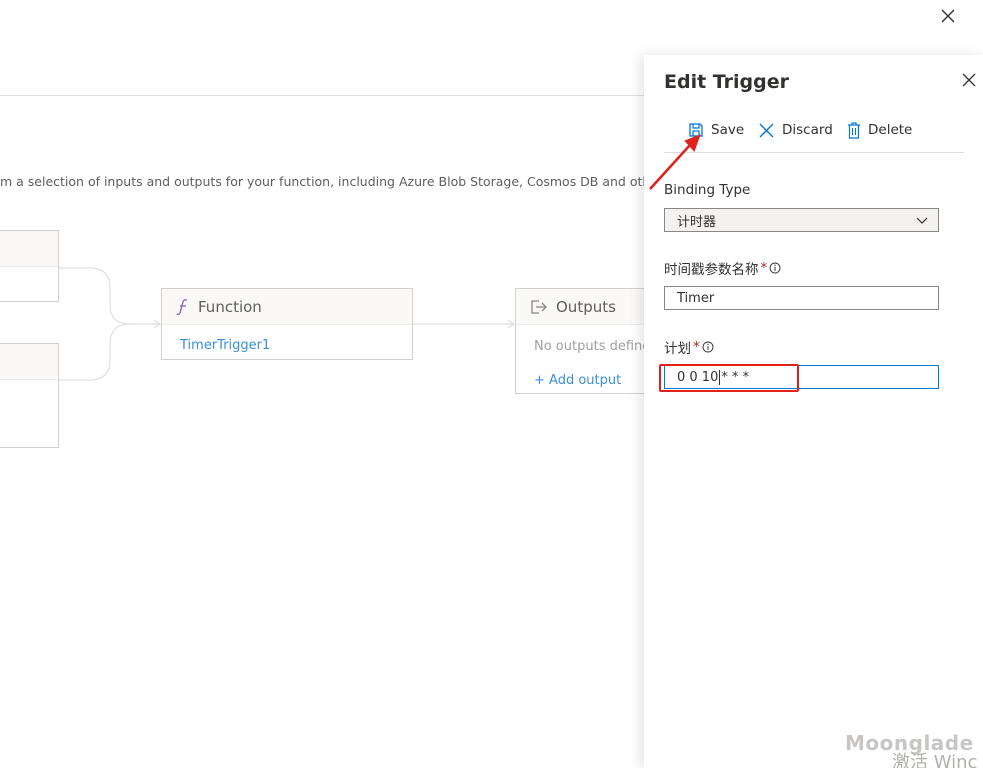  Describe the element at coordinates (722, 268) in the screenshot. I see `timestamp-param-label: 时间戳参数名称 *` at that location.